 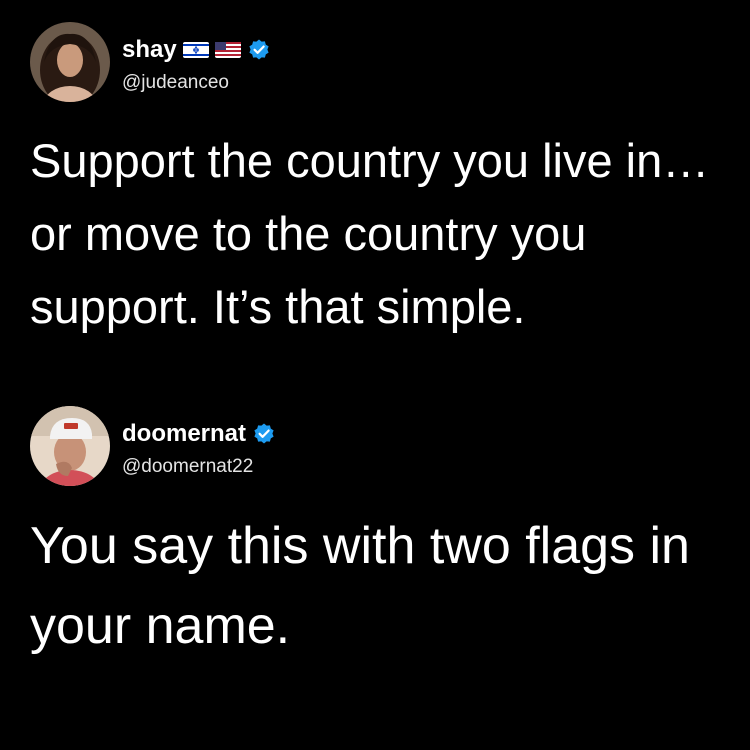 What do you see at coordinates (227, 50) in the screenshot?
I see `us-flag-icon` at bounding box center [227, 50].